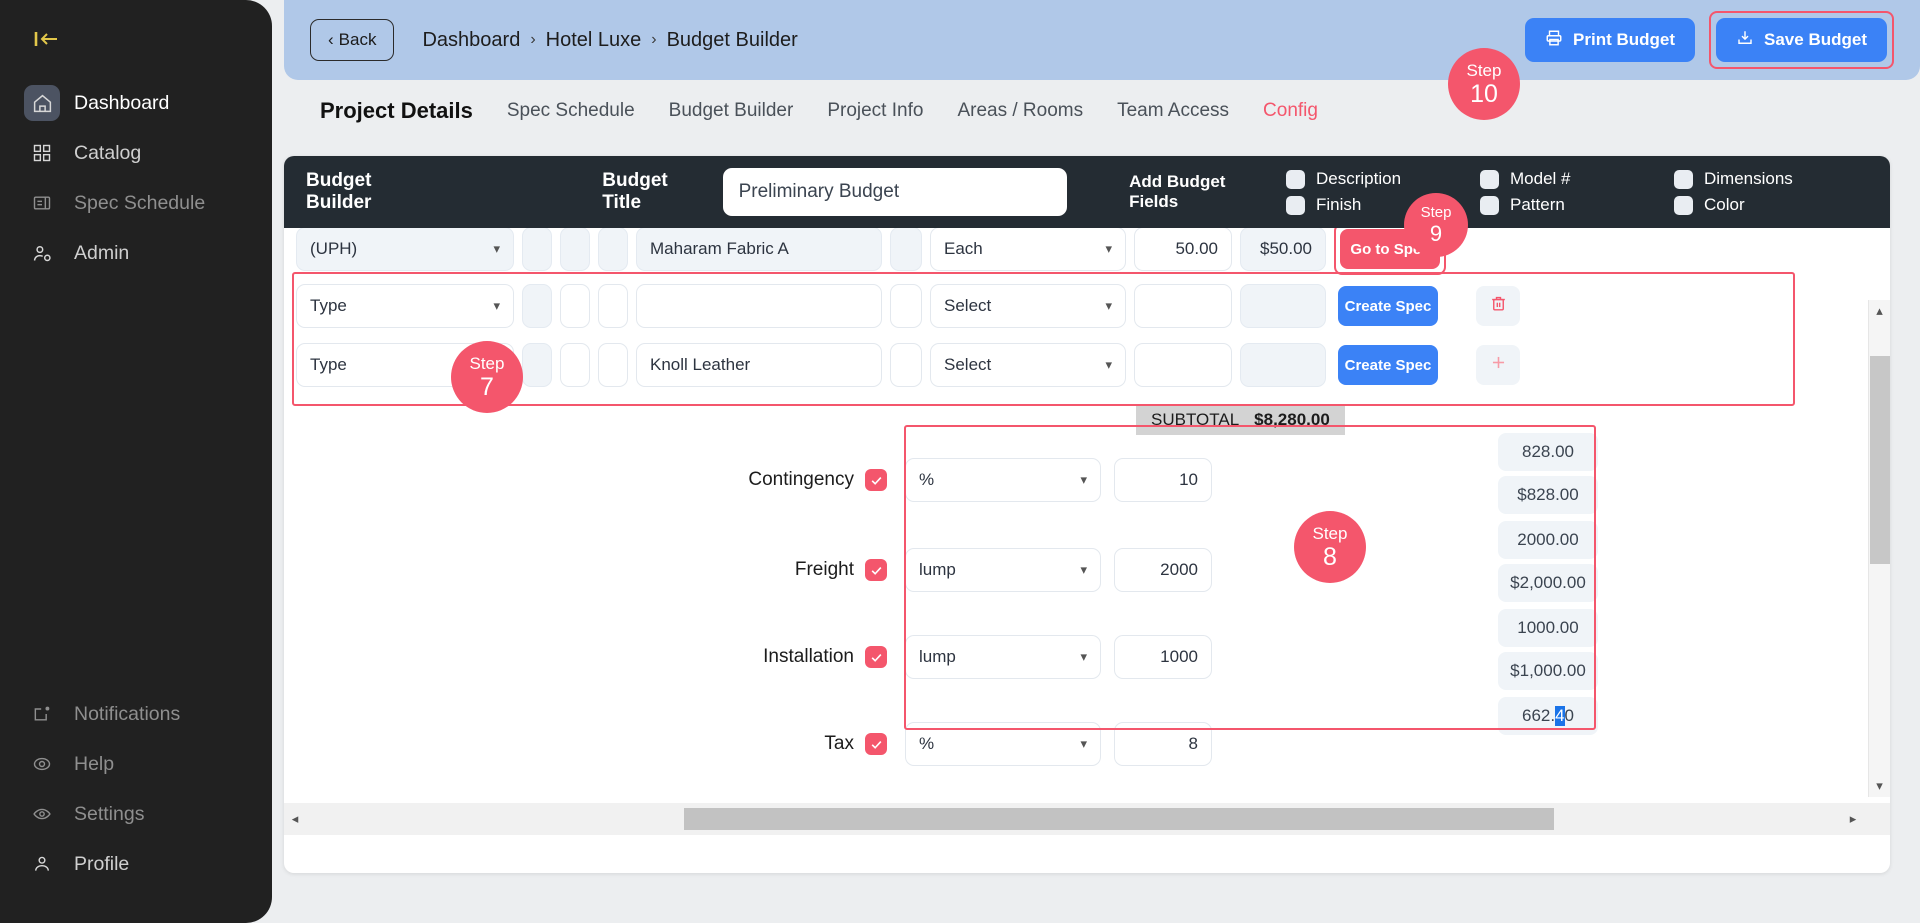 This screenshot has width=1920, height=923. Describe the element at coordinates (1290, 111) in the screenshot. I see `tab-config: Config` at that location.